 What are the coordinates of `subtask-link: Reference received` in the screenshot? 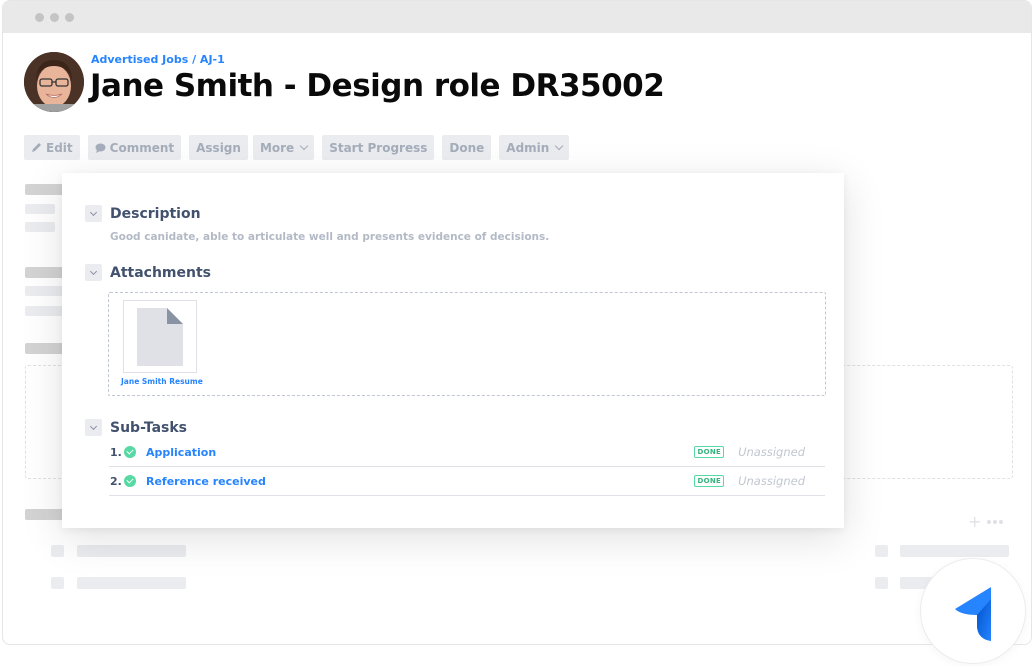 It's located at (206, 481).